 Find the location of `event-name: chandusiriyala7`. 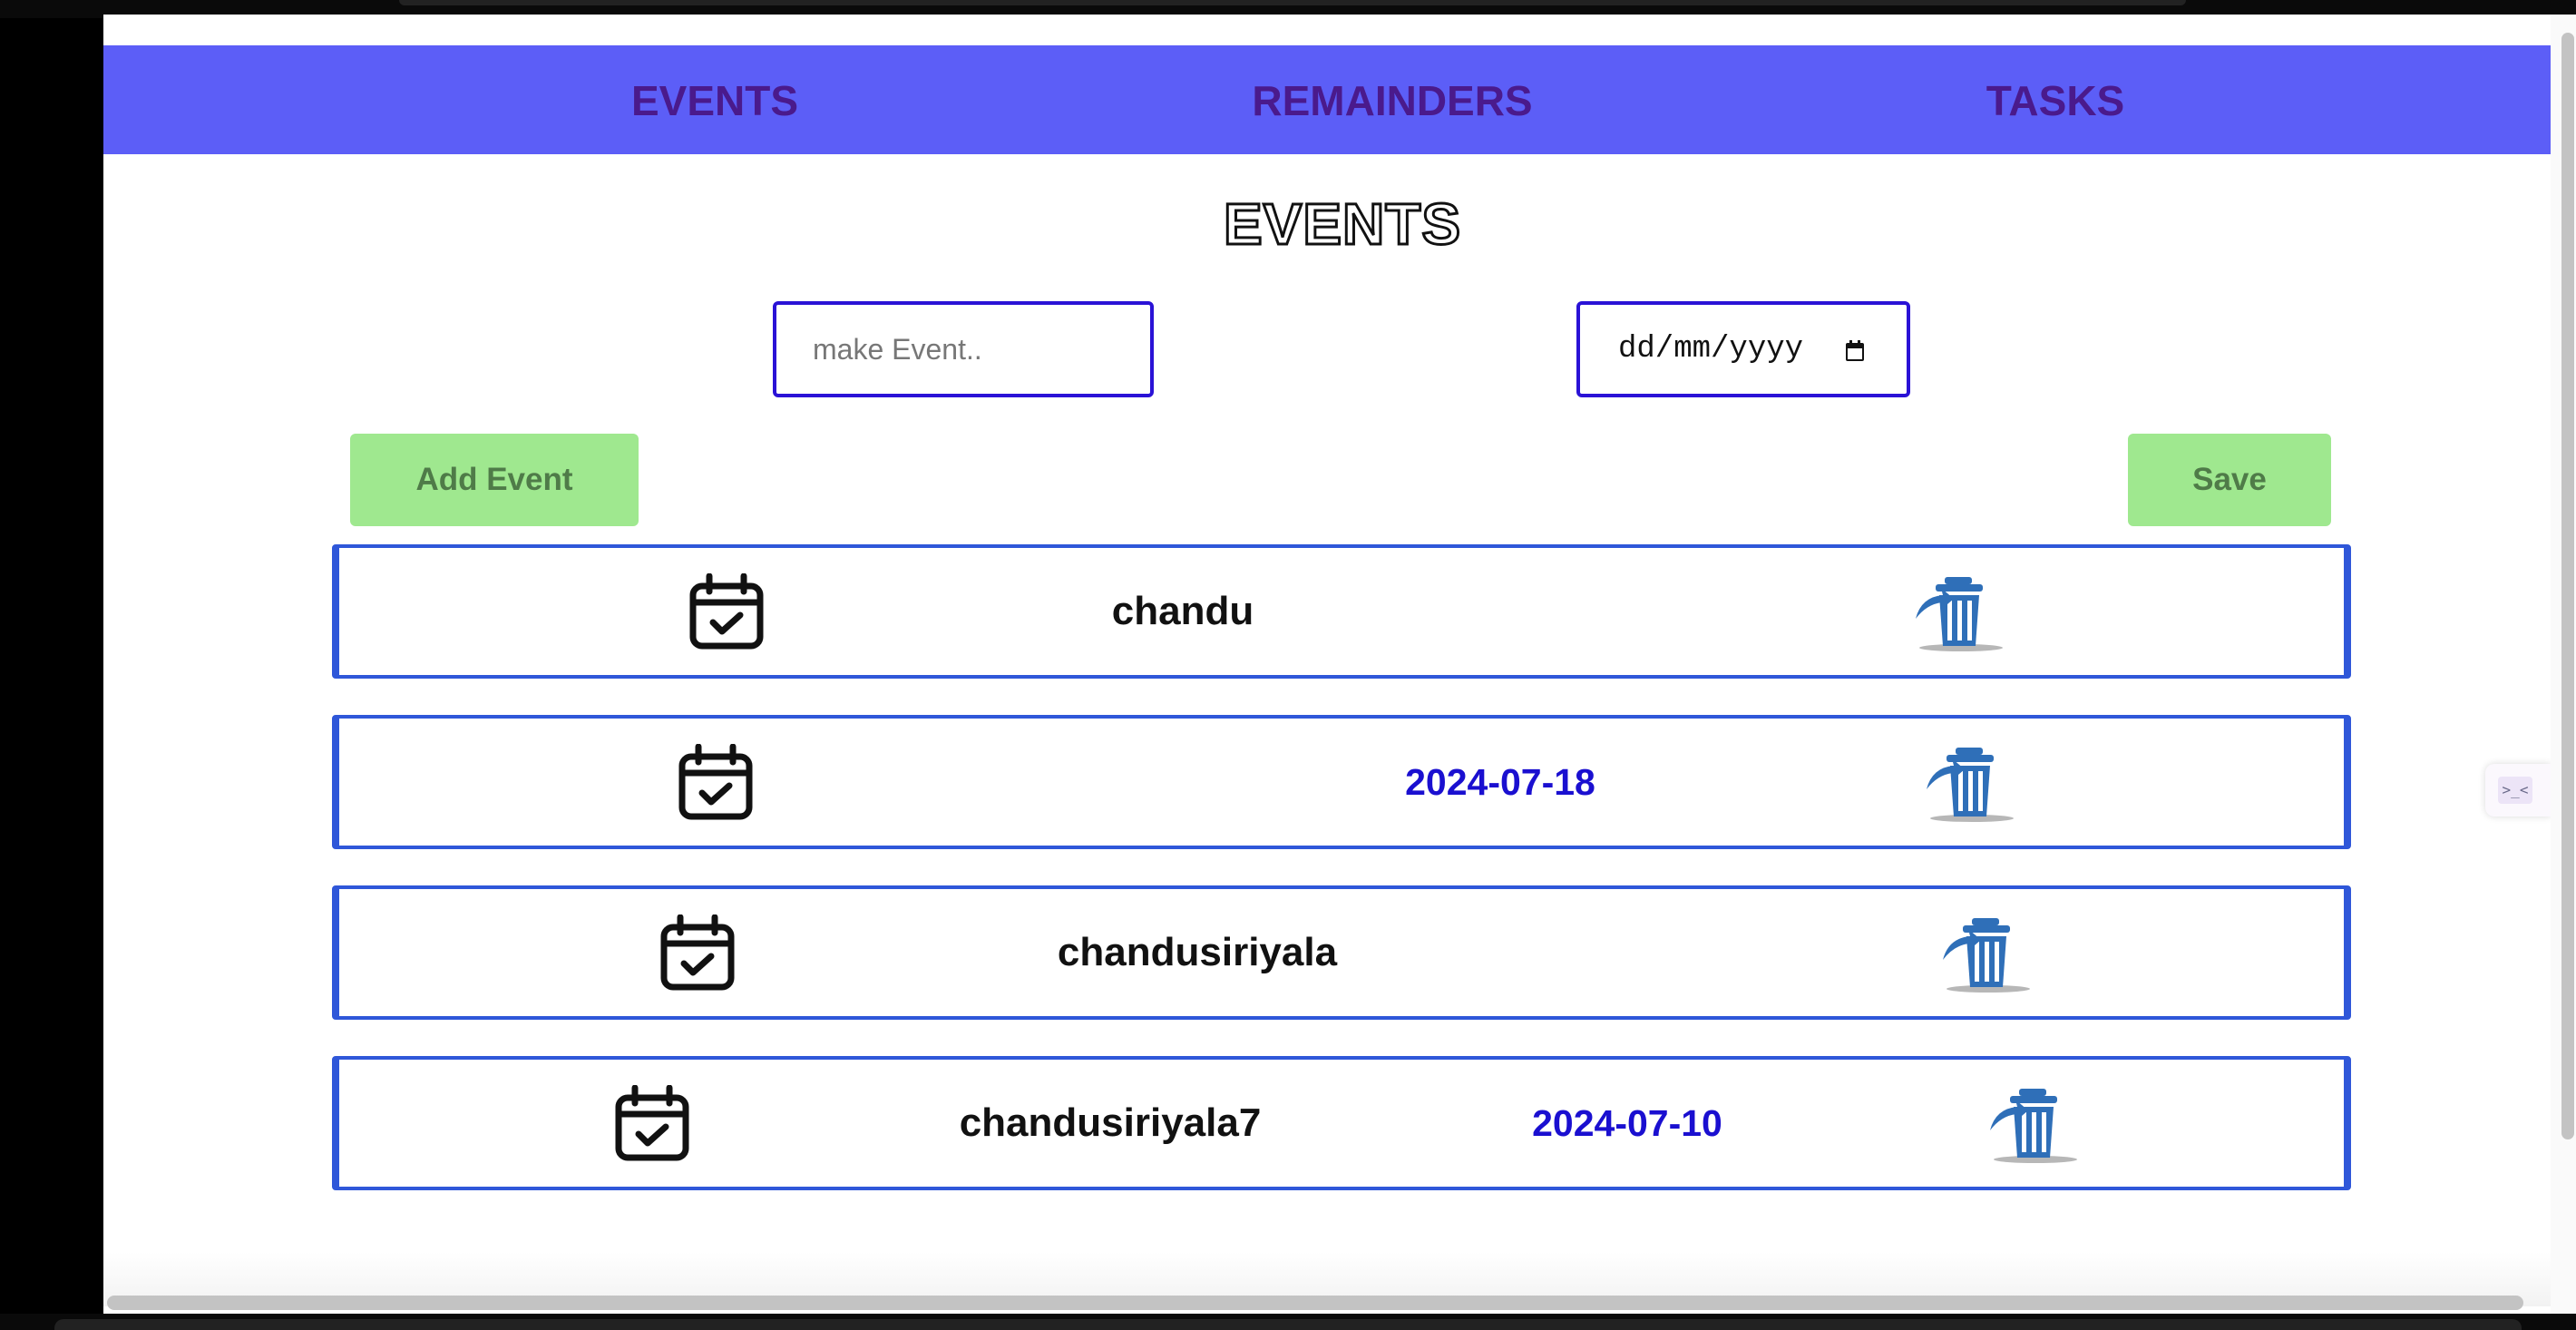

event-name: chandusiriyala7 is located at coordinates (1110, 1122).